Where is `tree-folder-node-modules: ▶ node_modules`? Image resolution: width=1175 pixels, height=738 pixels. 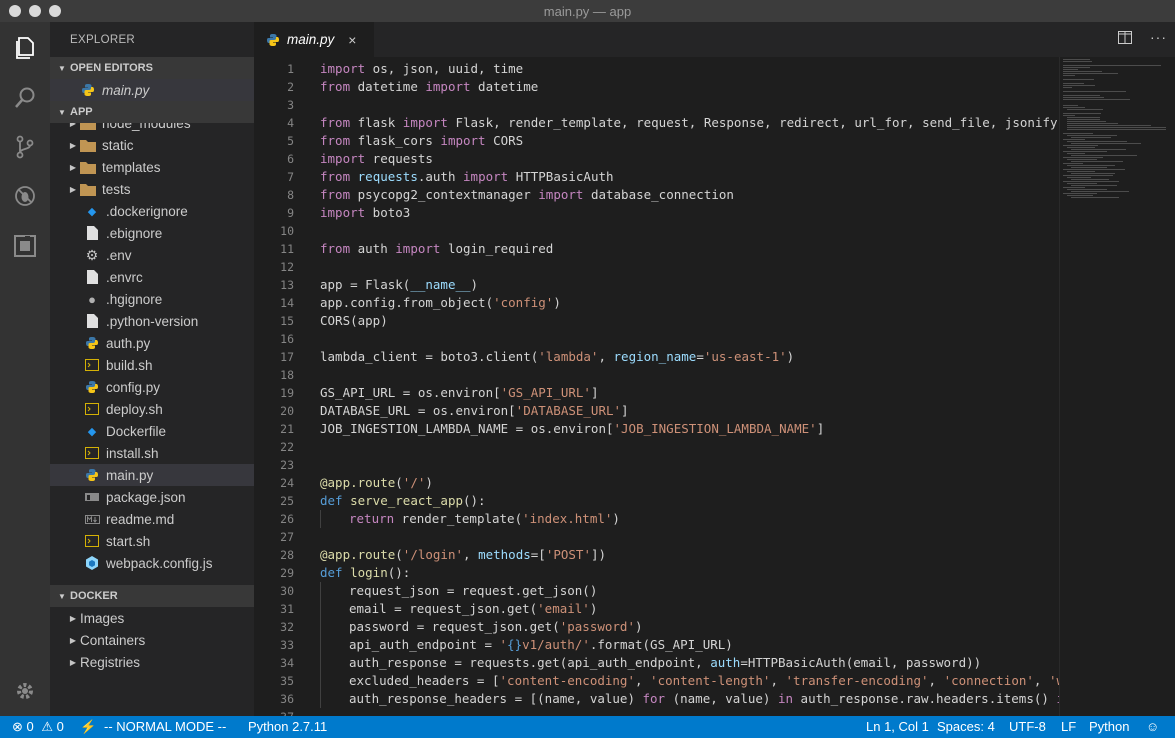 tree-folder-node-modules: ▶ node_modules is located at coordinates (152, 128).